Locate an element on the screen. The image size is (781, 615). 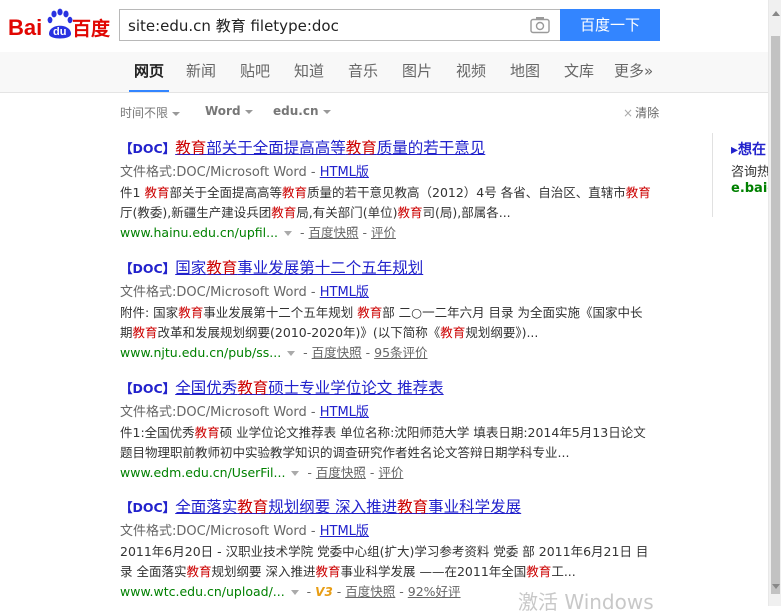
result-title-link: 【DOC】全国优秀教育硕士专业学位论文 推荐表 is located at coordinates (390, 388).